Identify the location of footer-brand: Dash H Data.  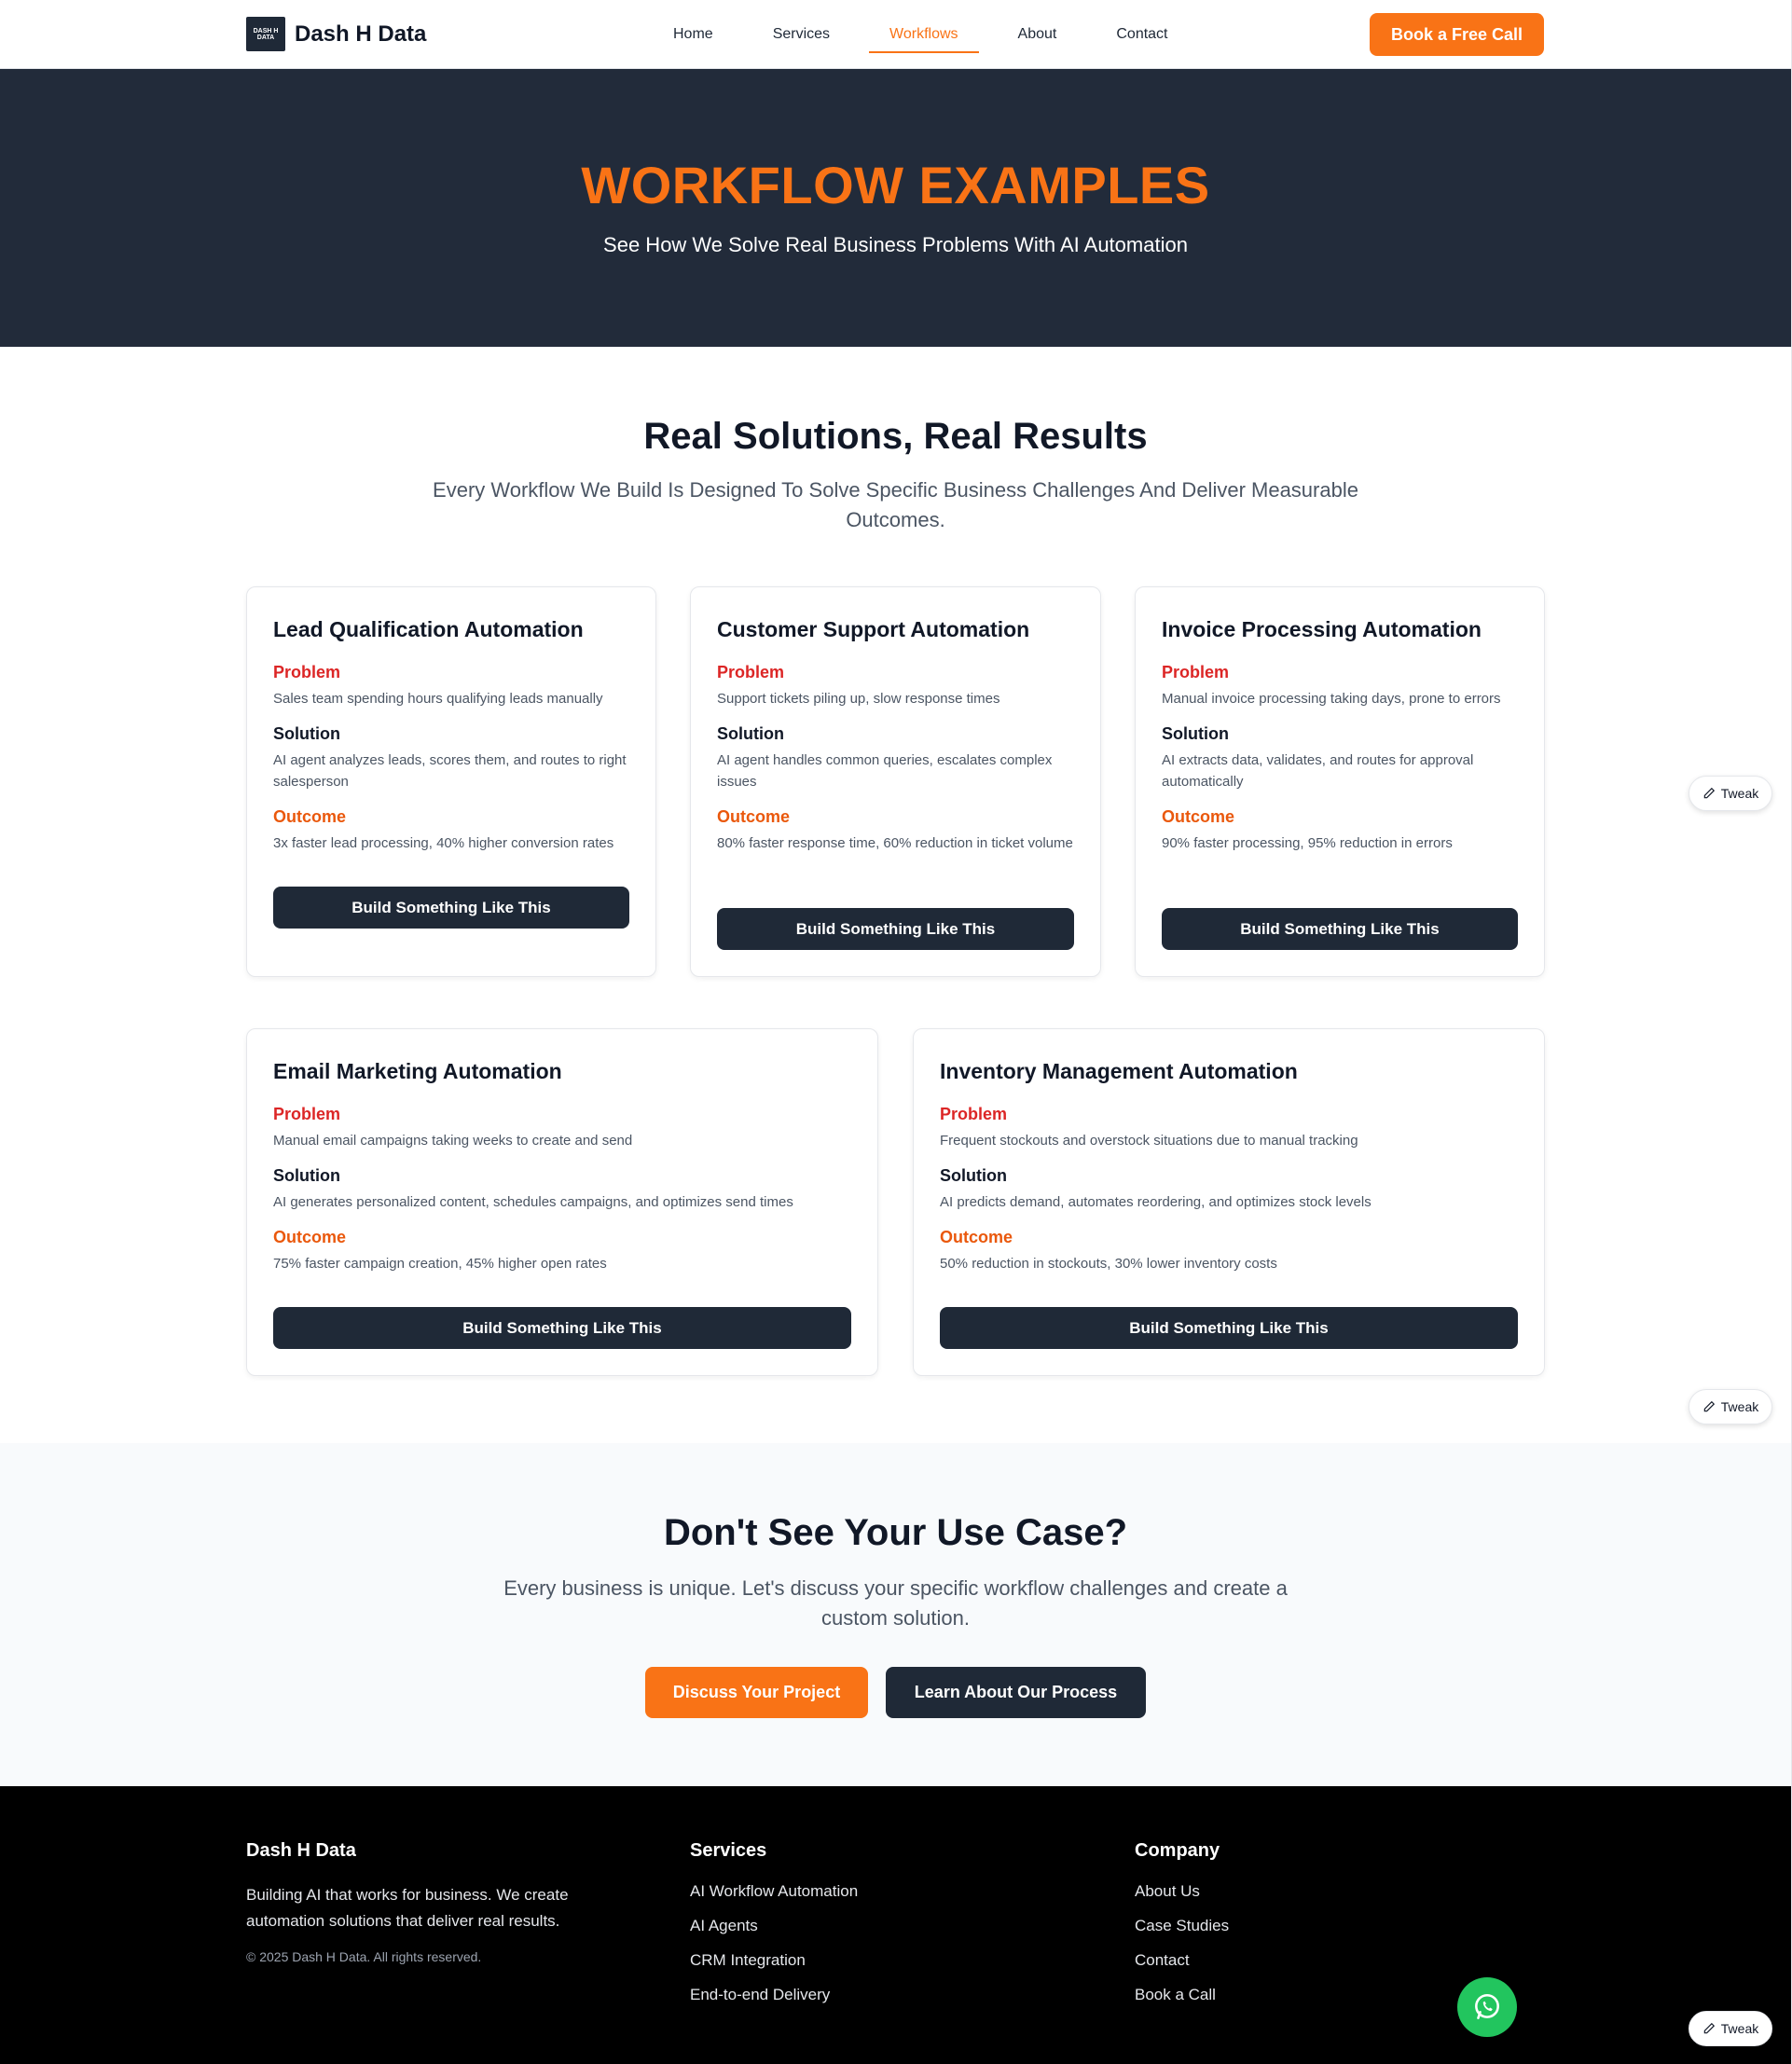
(301, 1850).